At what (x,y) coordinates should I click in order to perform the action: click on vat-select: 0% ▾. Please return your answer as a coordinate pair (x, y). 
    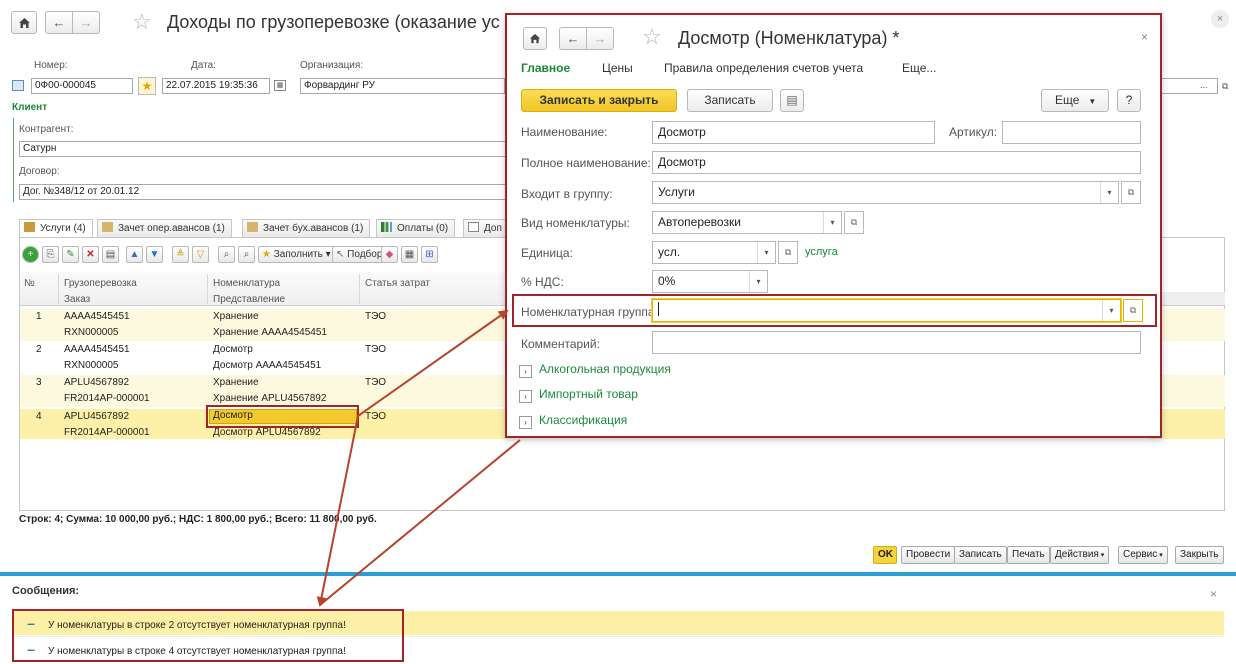
    Looking at the image, I should click on (710, 281).